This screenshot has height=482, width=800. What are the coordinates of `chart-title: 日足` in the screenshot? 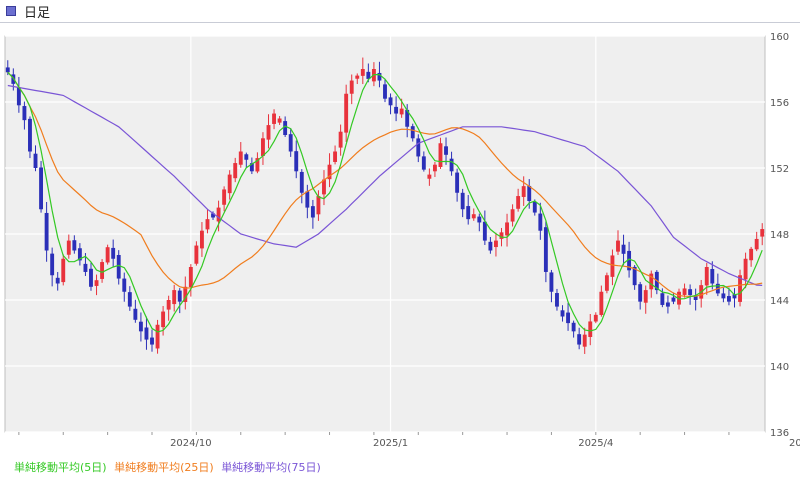 It's located at (37, 13).